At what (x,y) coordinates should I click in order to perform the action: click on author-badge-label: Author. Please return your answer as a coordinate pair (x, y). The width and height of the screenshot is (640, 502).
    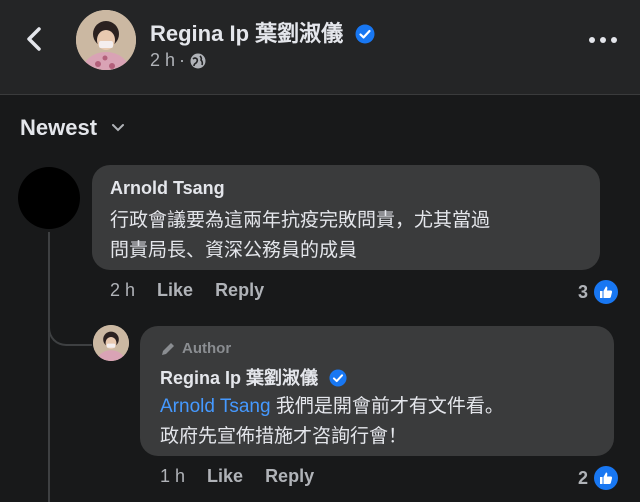
    Looking at the image, I should click on (207, 348).